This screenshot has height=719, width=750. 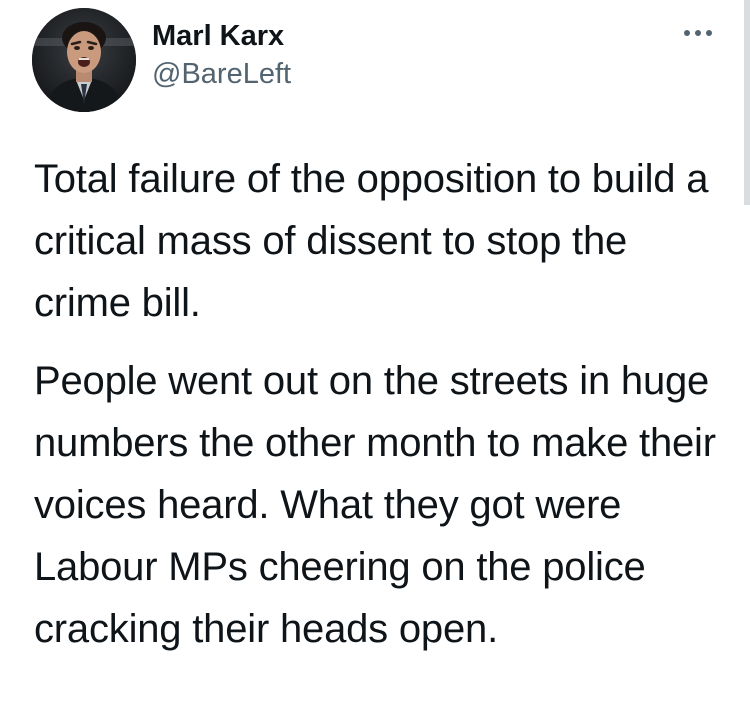 I want to click on avatar-image, so click(x=84, y=60).